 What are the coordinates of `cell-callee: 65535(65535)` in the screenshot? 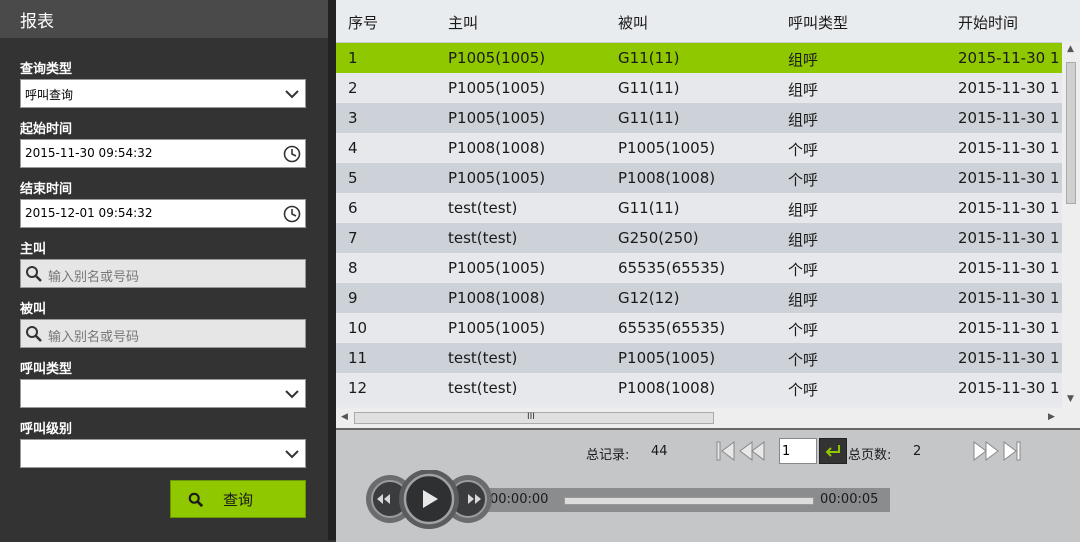 It's located at (672, 268).